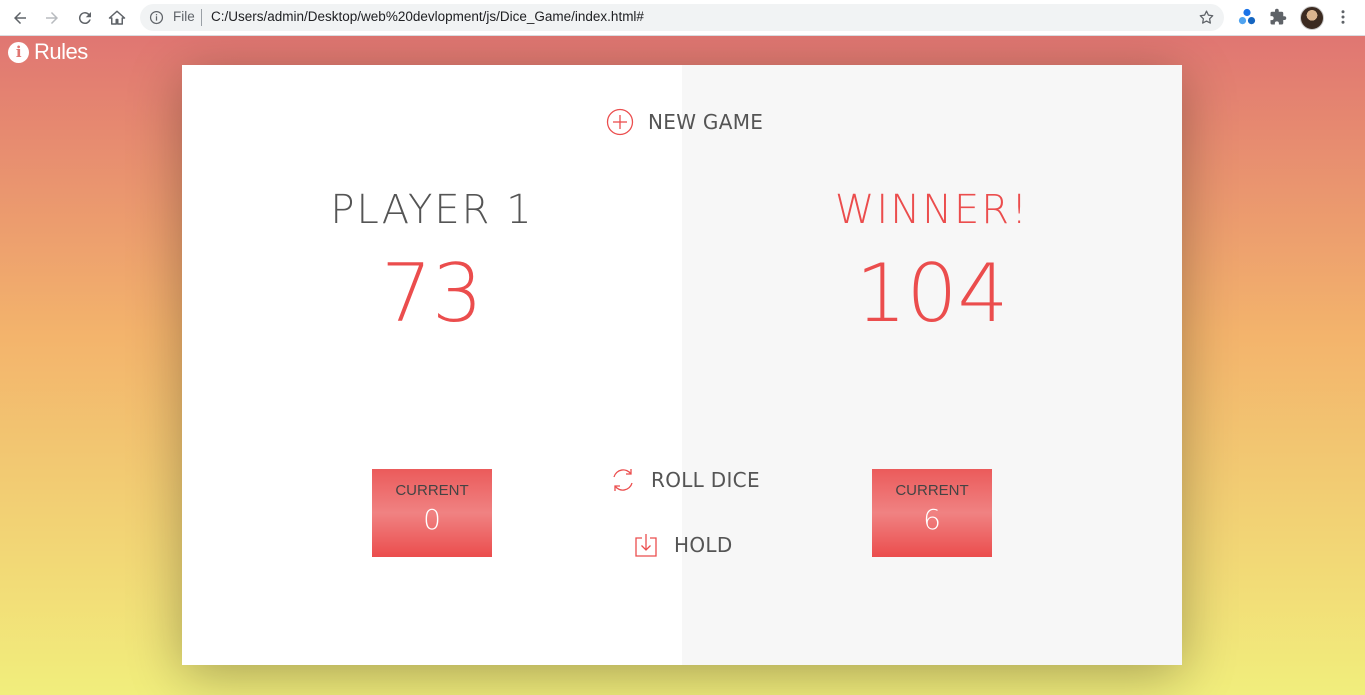 Image resolution: width=1365 pixels, height=695 pixels. I want to click on roll-dice-label: ROLL DICE, so click(705, 480).